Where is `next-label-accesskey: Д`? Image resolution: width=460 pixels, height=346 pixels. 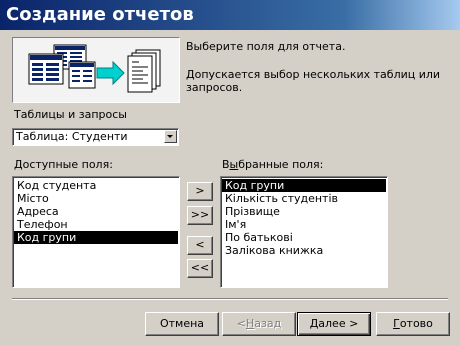 next-label-accesskey: Д is located at coordinates (314, 323).